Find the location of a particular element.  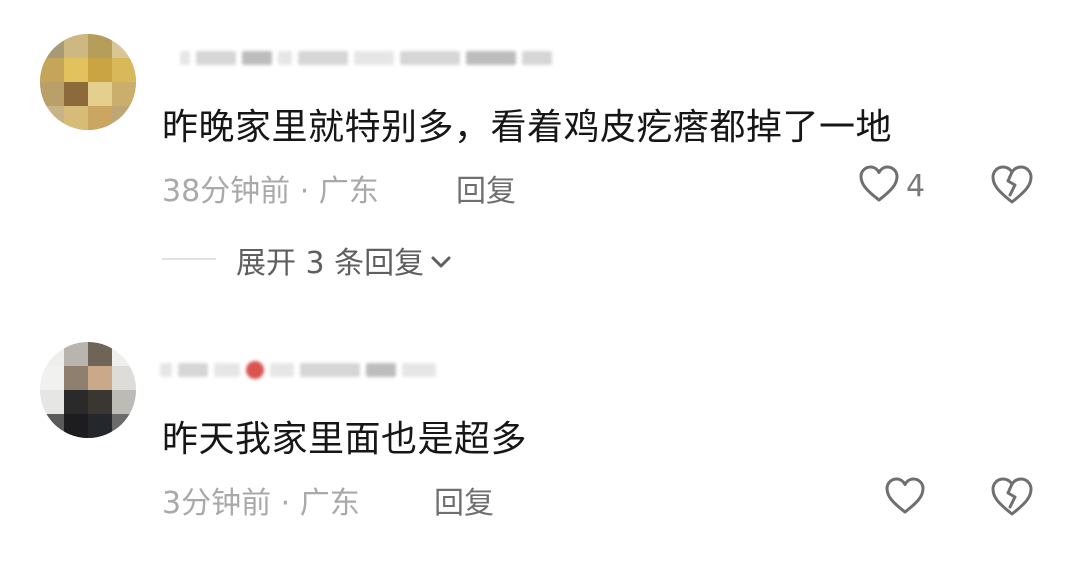

like-button: 4 is located at coordinates (891, 186).